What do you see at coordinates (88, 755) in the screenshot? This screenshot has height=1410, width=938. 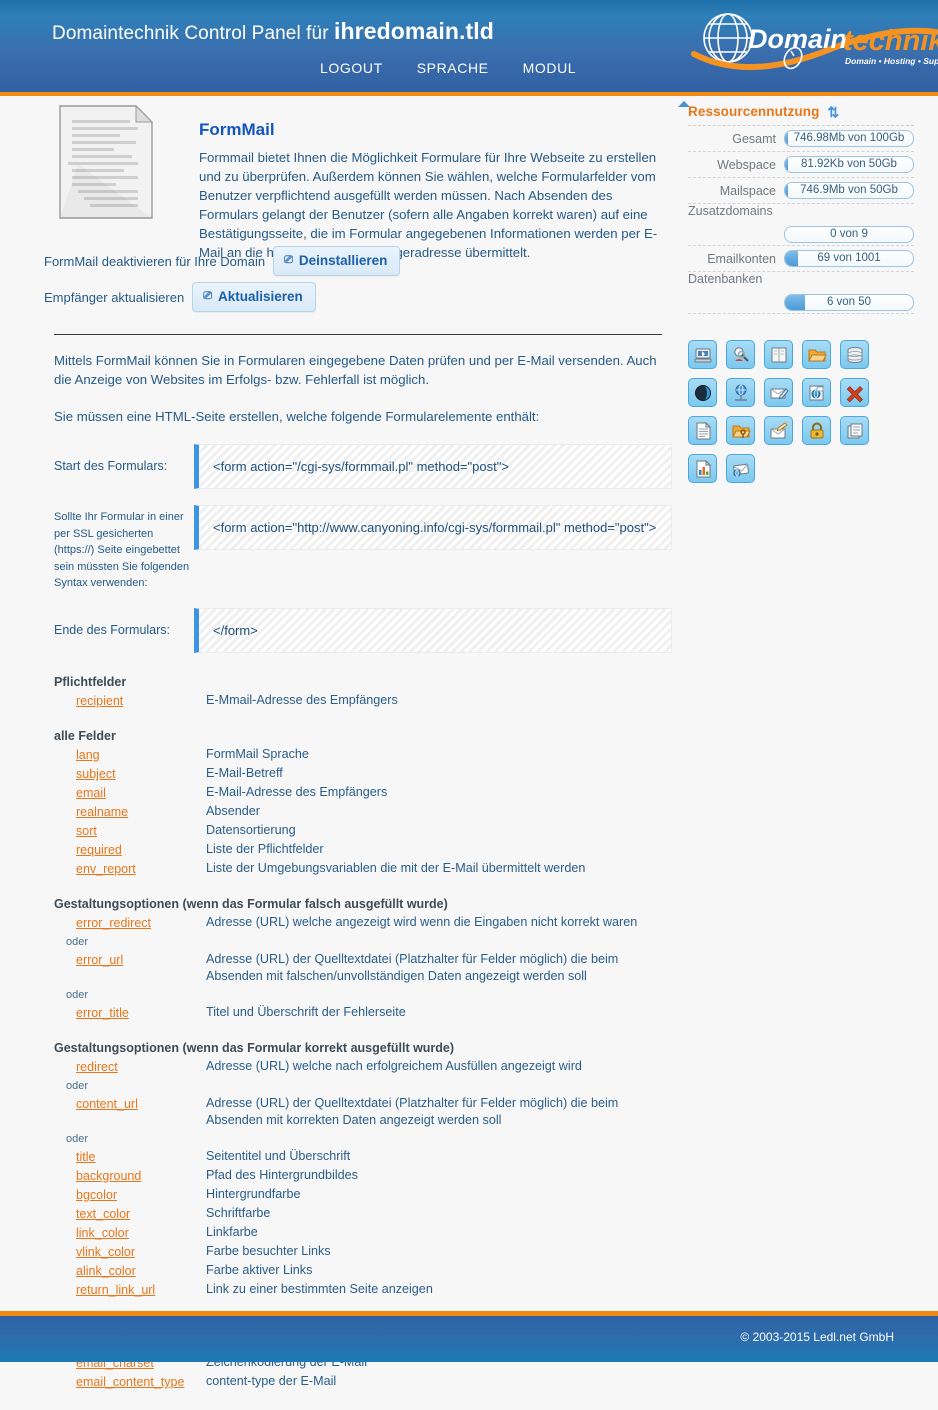 I see `field-link: lang` at bounding box center [88, 755].